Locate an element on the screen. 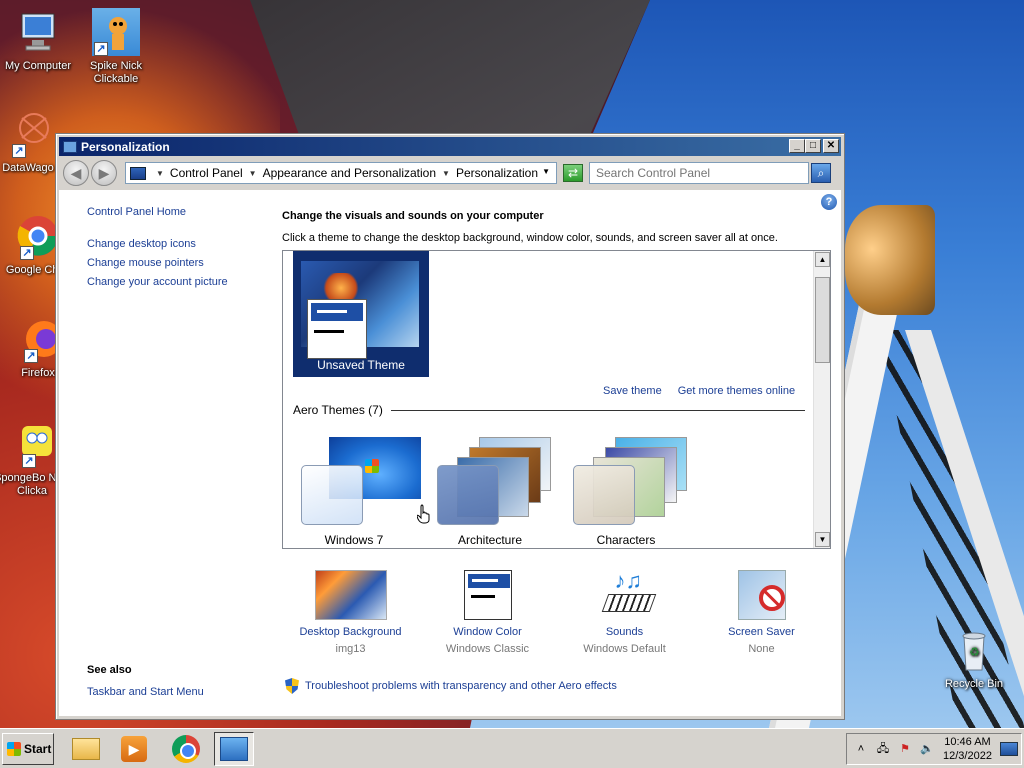 The width and height of the screenshot is (1024, 768). no-symbol-icon is located at coordinates (771, 598).